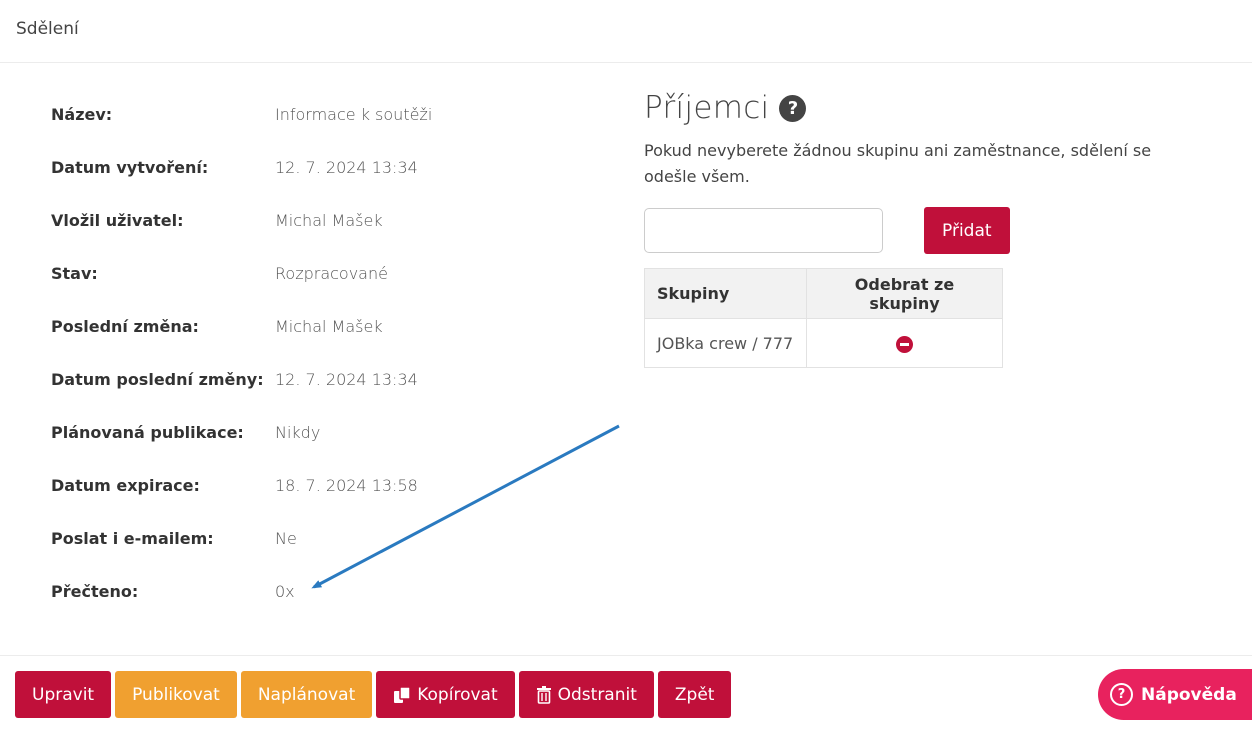 The width and height of the screenshot is (1252, 729). Describe the element at coordinates (694, 694) in the screenshot. I see `back-button: Zpět` at that location.